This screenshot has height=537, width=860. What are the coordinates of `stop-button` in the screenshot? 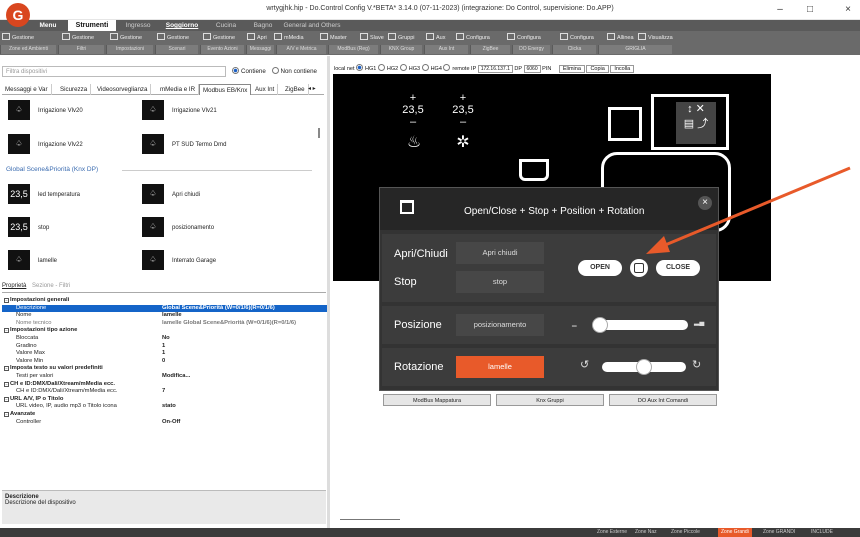 It's located at (639, 268).